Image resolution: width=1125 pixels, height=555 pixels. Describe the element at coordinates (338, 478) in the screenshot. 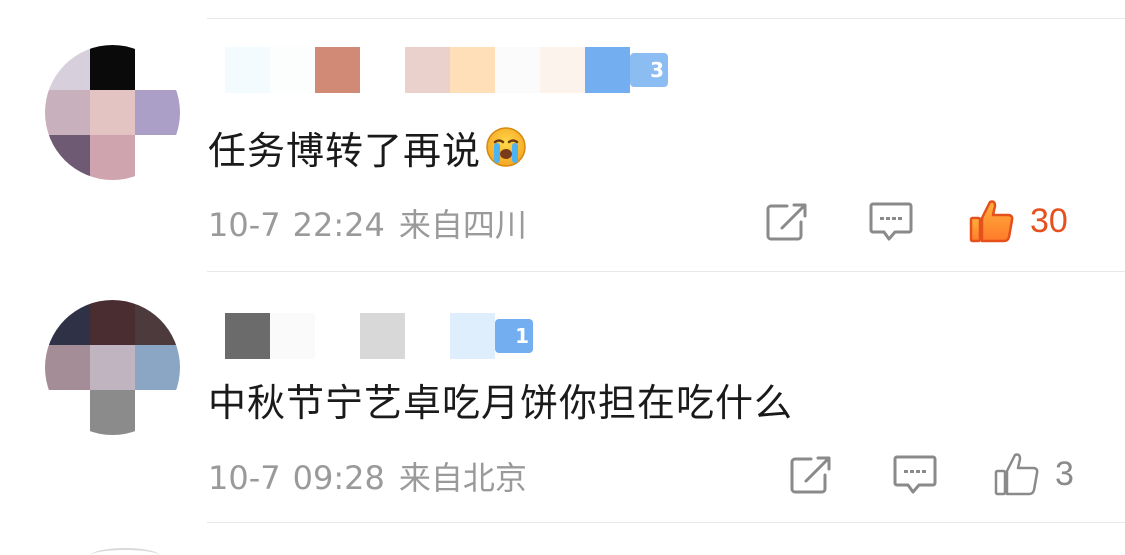

I see `comment-time: 09:28` at that location.